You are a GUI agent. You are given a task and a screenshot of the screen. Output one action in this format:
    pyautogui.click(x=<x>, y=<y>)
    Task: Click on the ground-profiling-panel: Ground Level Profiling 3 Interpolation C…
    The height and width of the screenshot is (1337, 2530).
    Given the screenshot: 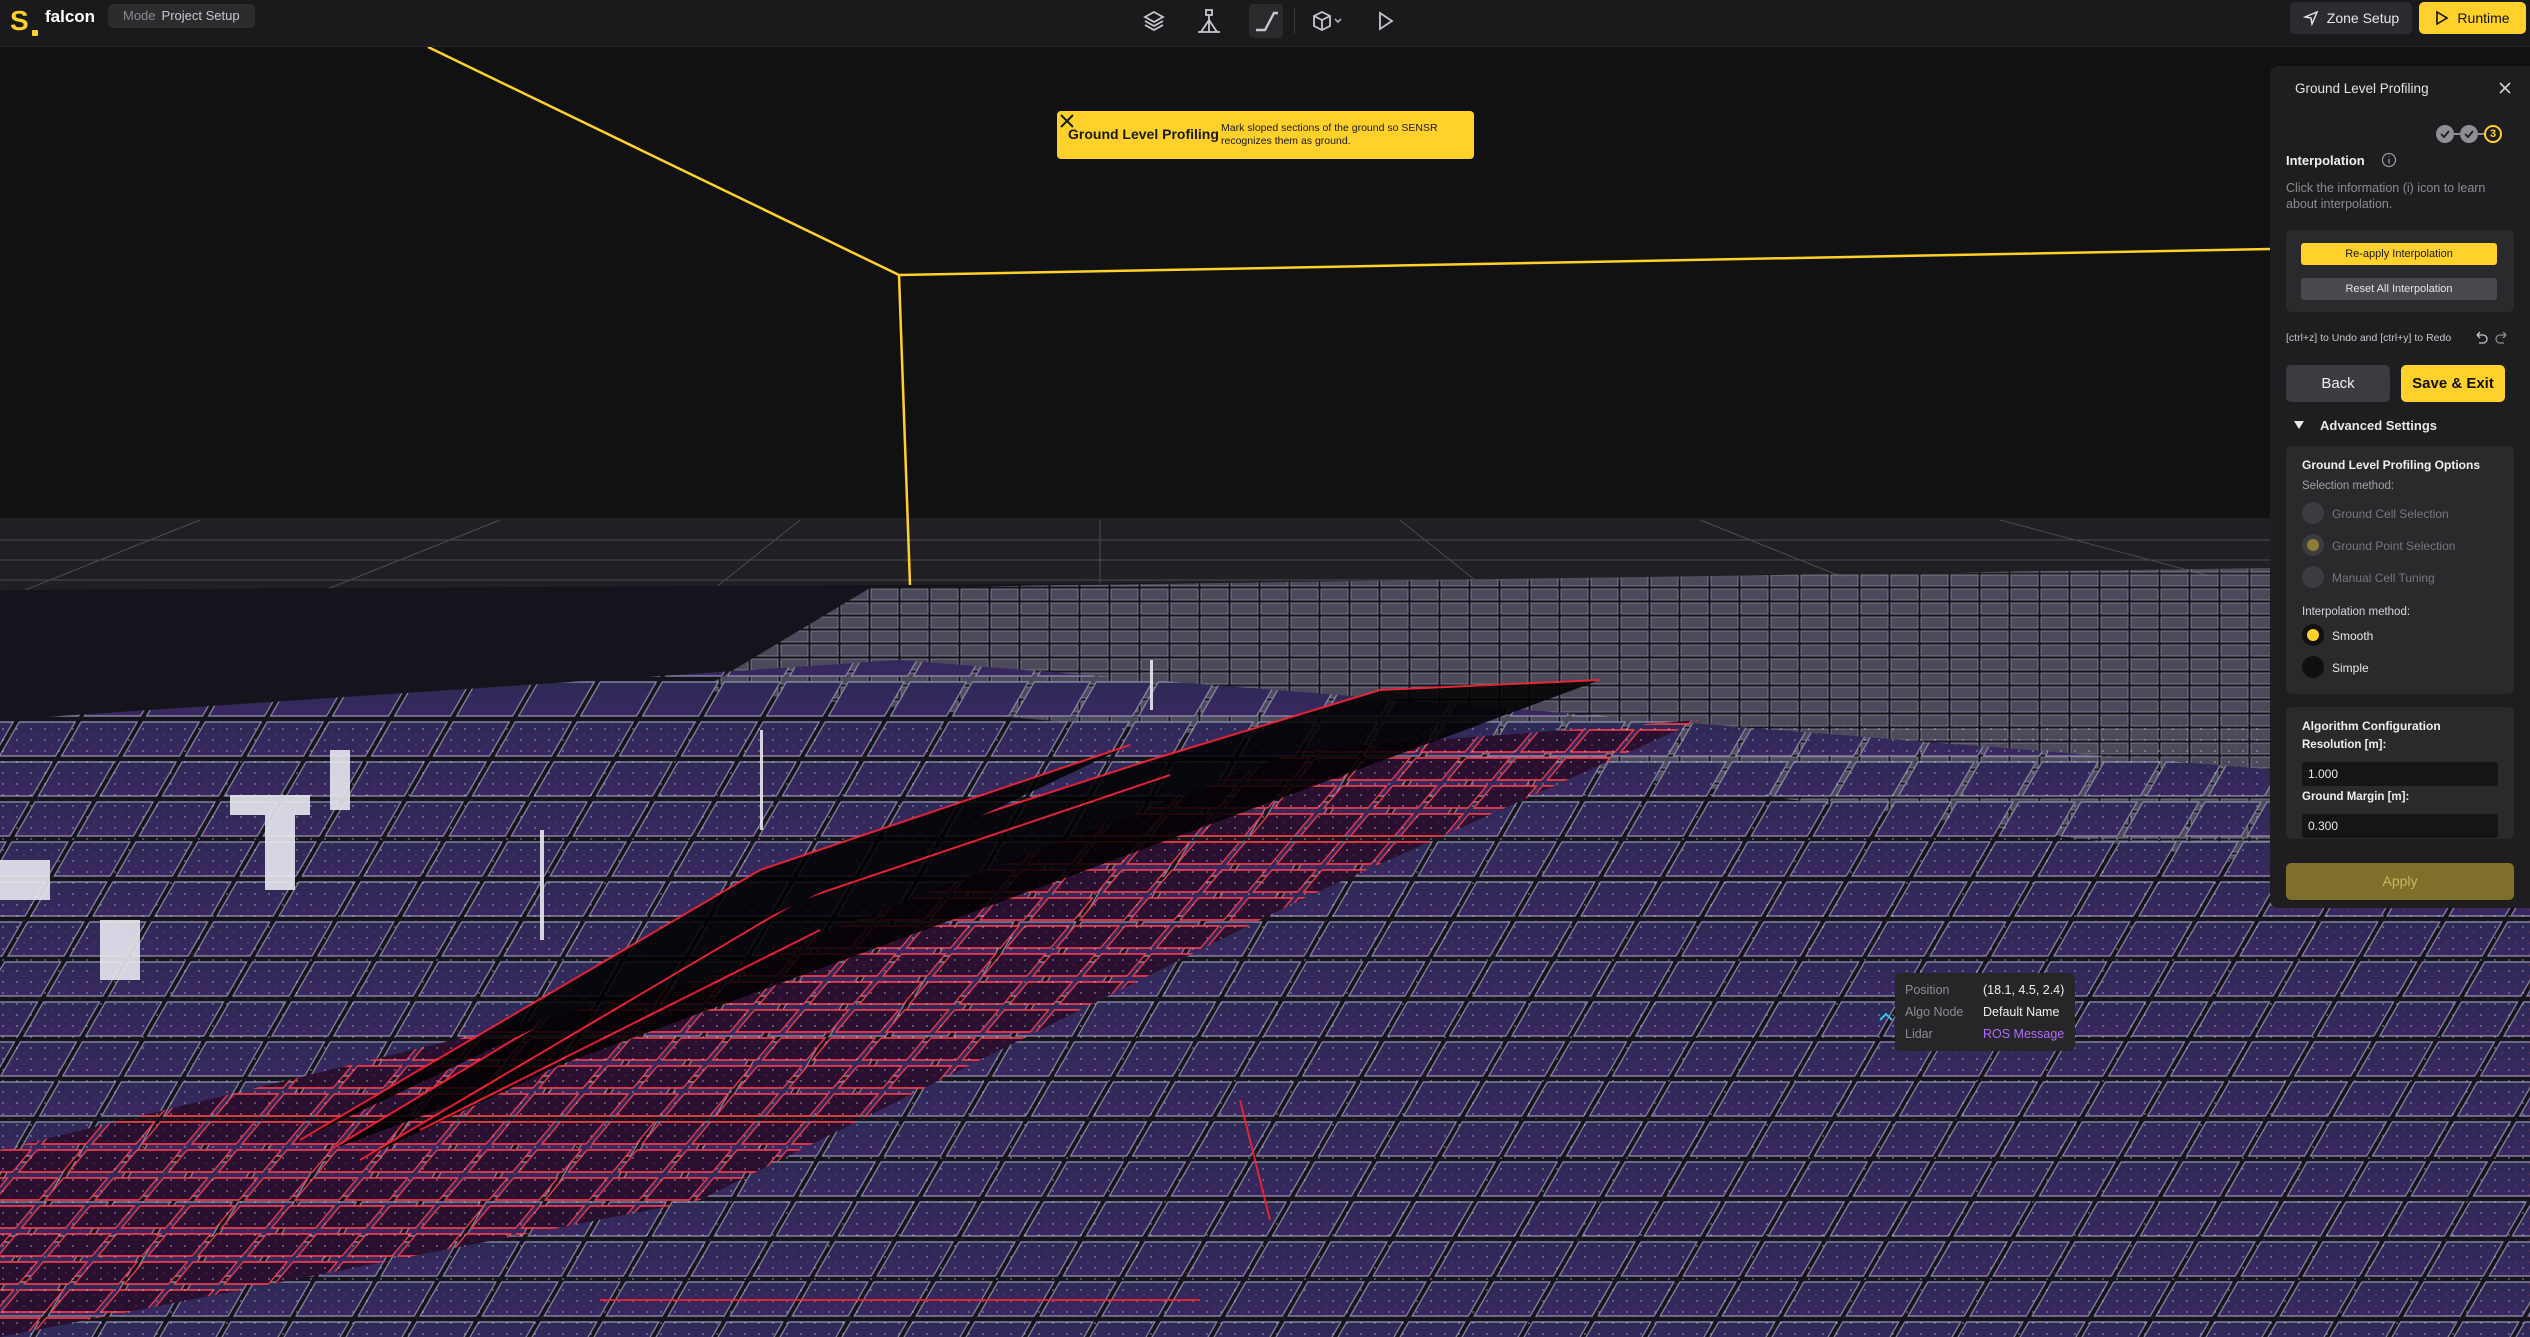 What is the action you would take?
    pyautogui.click(x=2400, y=487)
    